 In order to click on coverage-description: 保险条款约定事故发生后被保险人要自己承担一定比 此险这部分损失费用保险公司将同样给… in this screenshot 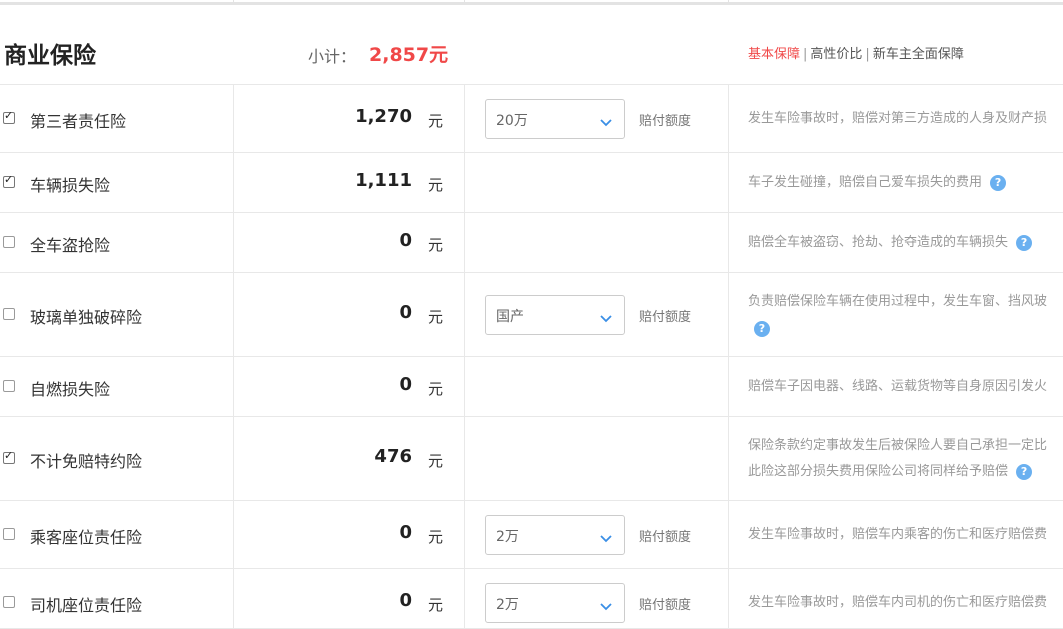, I will do `click(904, 459)`.